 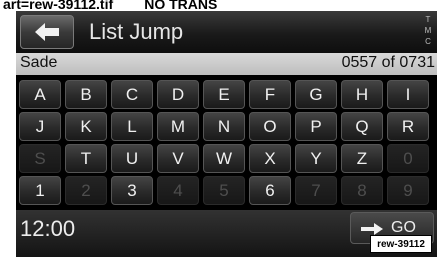 I want to click on key-j: J, so click(x=40, y=126).